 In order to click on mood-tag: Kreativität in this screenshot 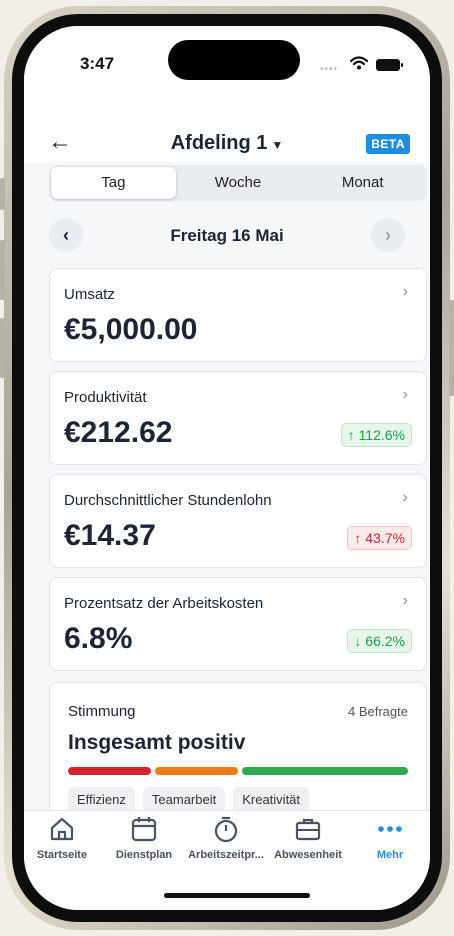, I will do `click(271, 799)`.